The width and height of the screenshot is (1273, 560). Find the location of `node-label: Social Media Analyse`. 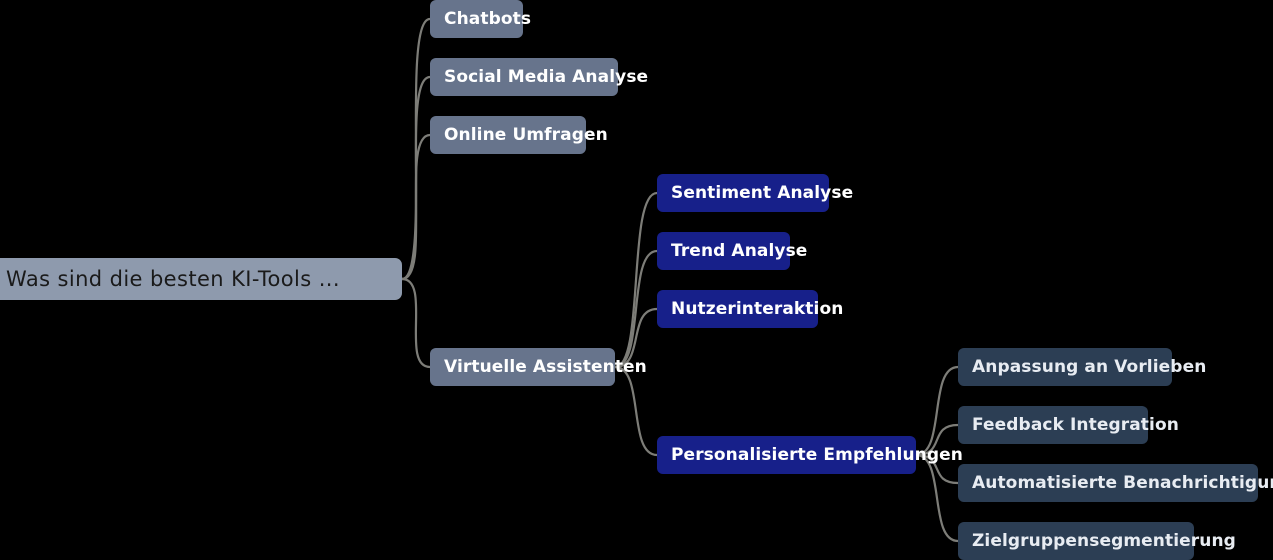

node-label: Social Media Analyse is located at coordinates (546, 77).